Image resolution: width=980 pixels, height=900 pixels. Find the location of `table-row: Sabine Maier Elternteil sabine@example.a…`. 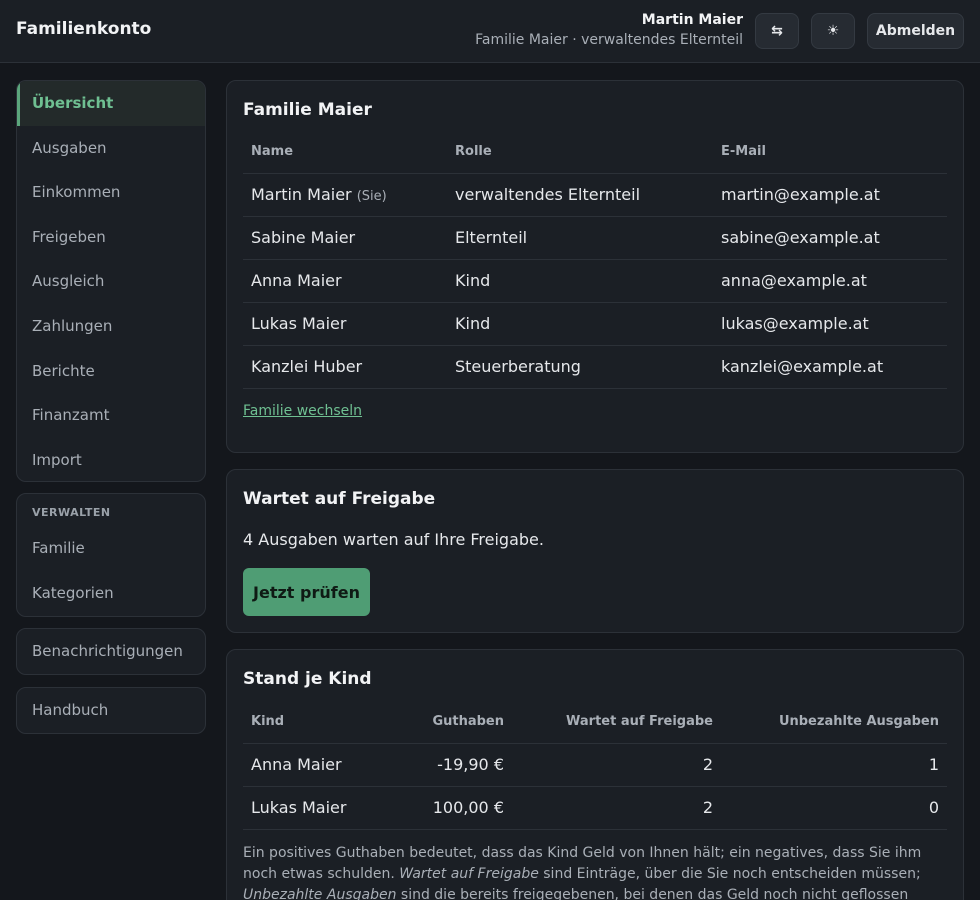

table-row: Sabine Maier Elternteil sabine@example.a… is located at coordinates (595, 238).